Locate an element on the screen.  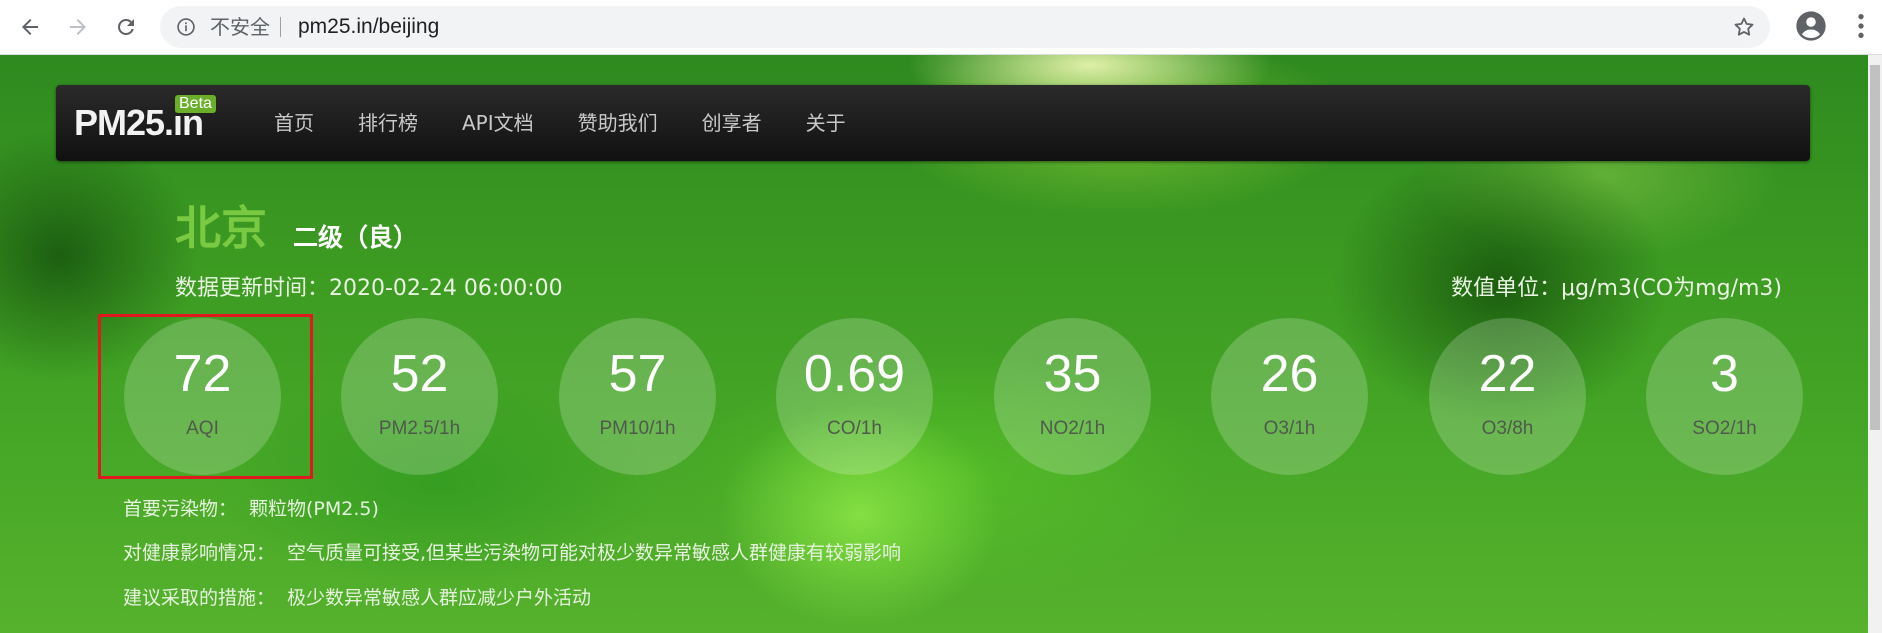
advice-value: 极少数异常敏感人群应减少户外活动 is located at coordinates (439, 598).